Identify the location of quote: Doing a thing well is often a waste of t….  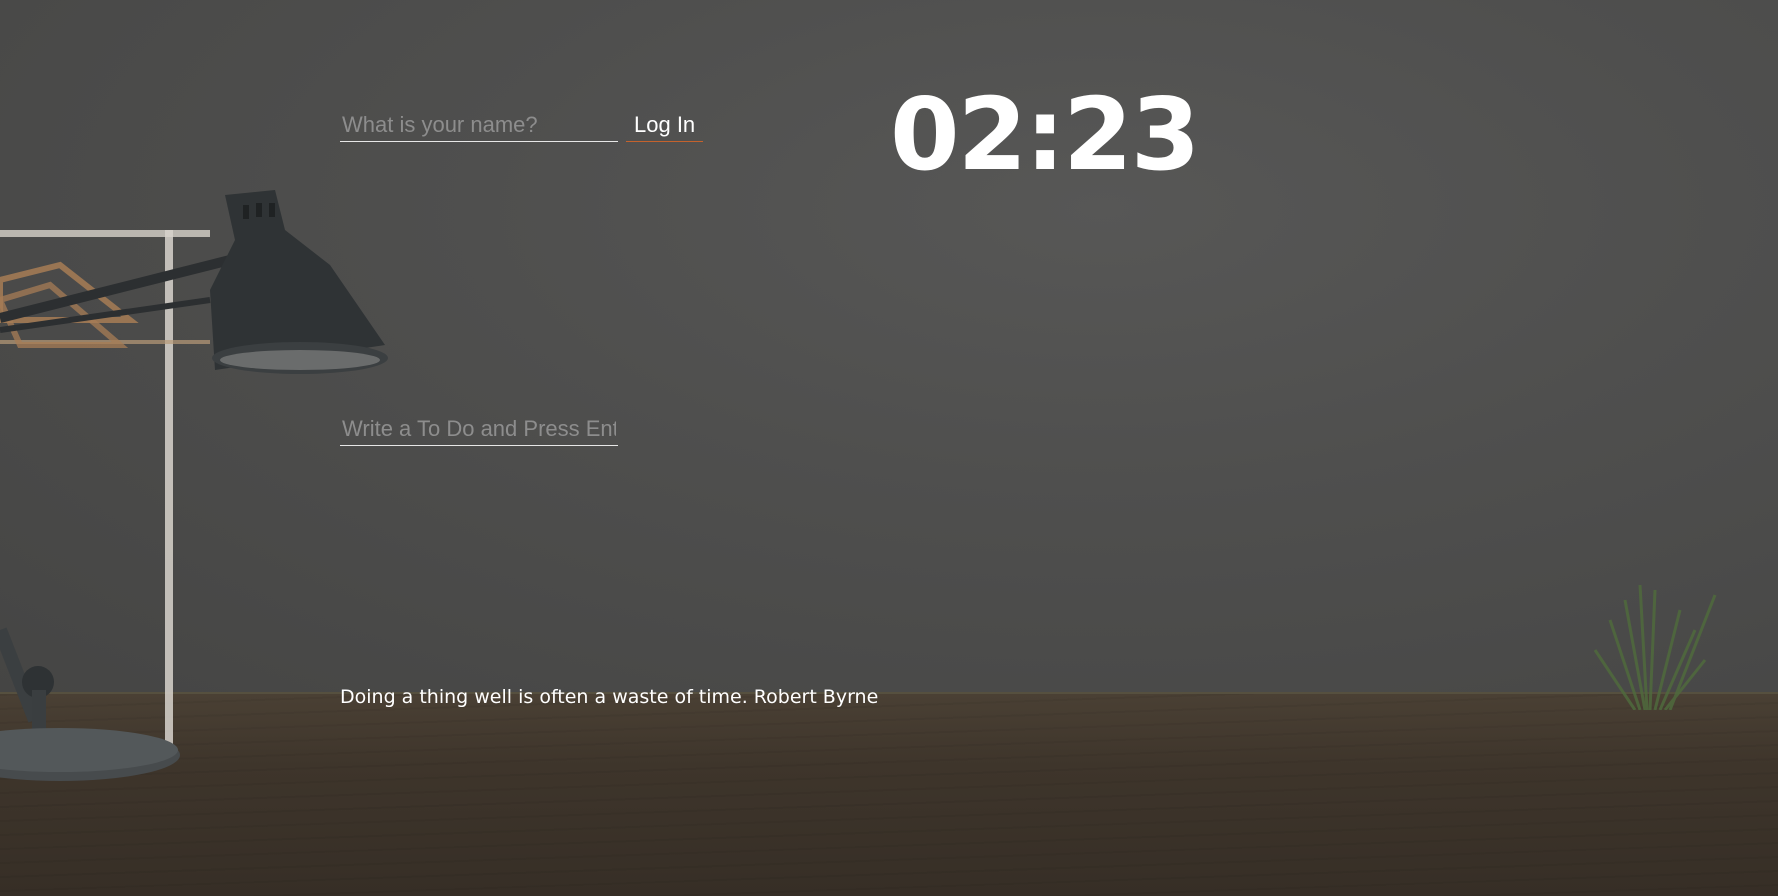
(609, 697).